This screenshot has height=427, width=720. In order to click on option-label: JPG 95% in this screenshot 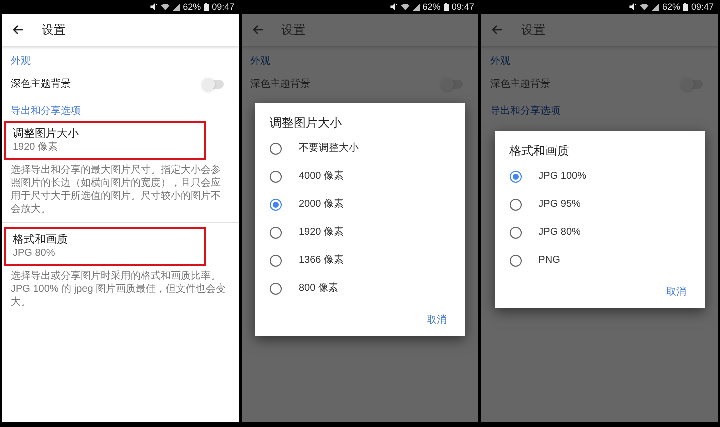, I will do `click(559, 205)`.